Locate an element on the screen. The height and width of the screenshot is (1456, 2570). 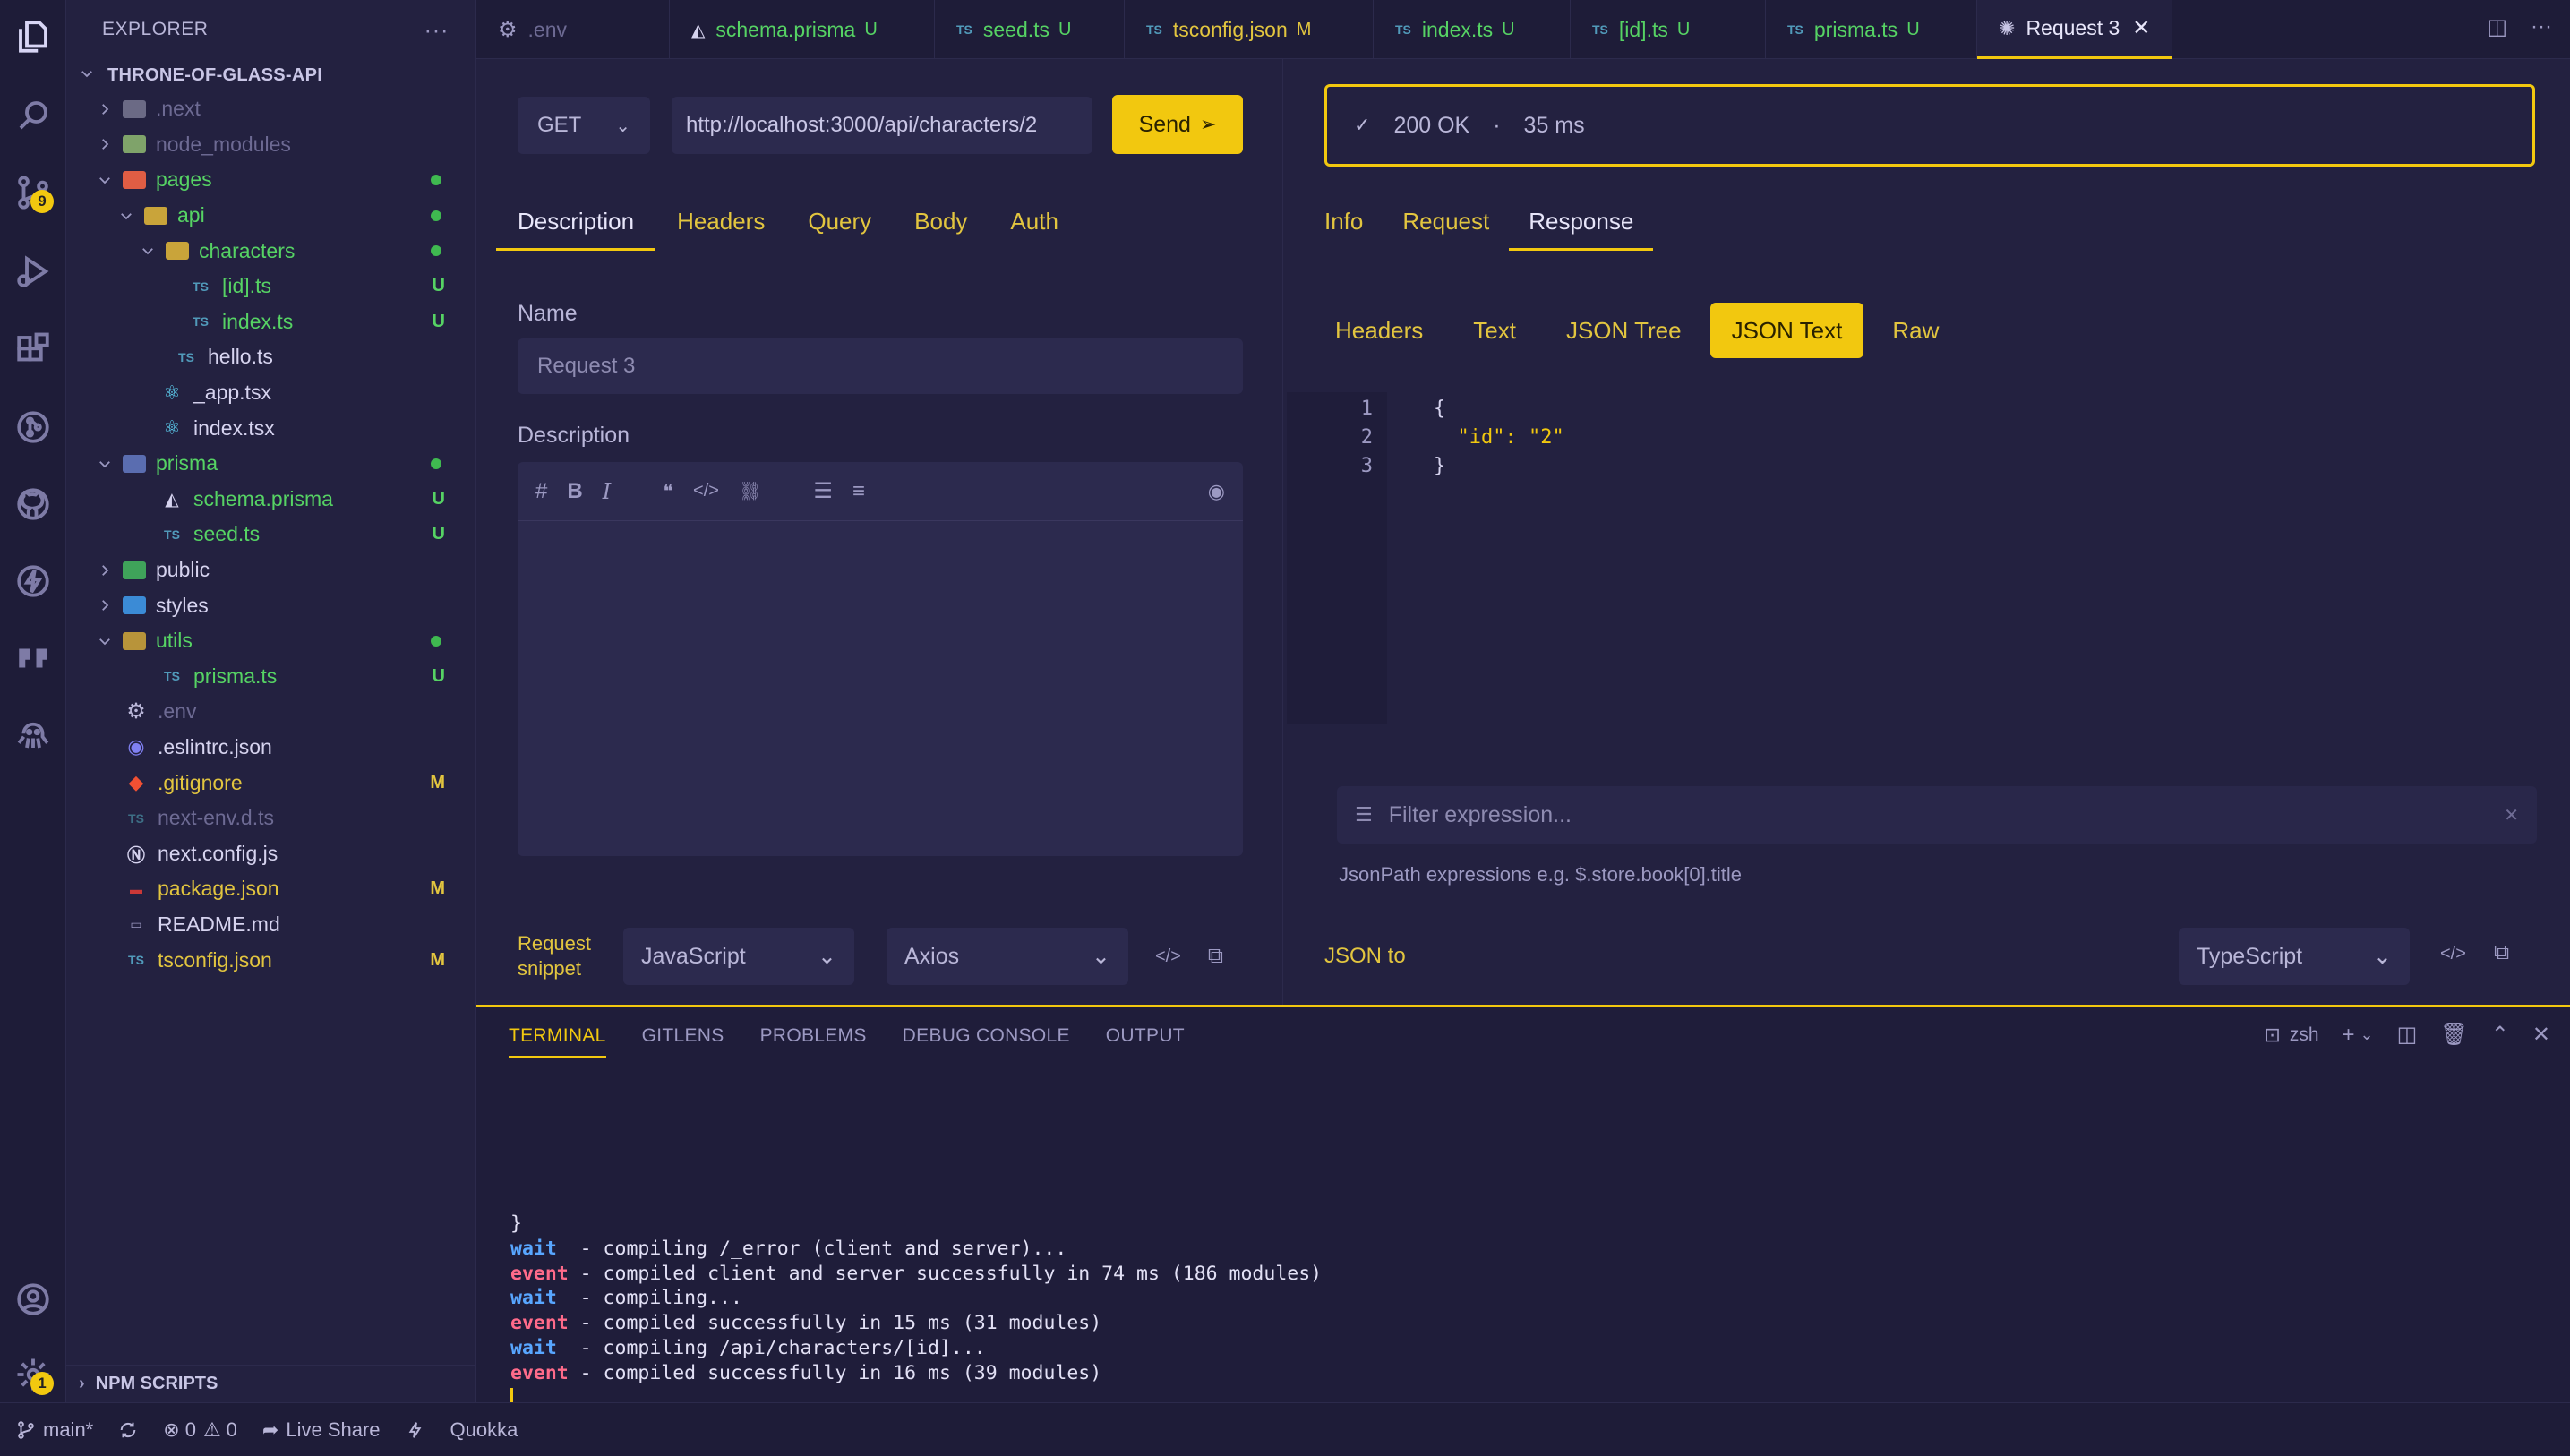
tree-item-characters: characters is located at coordinates (270, 251).